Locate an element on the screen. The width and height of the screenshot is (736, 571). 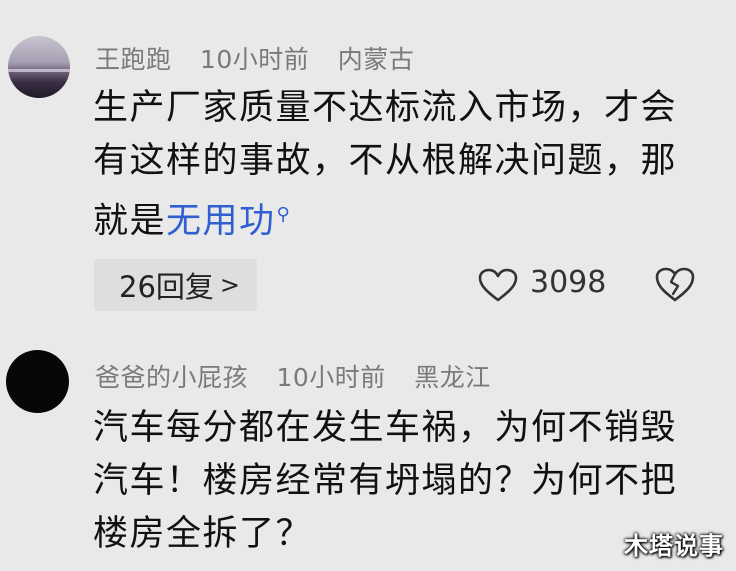
keyword-link: 无用功 is located at coordinates (221, 222).